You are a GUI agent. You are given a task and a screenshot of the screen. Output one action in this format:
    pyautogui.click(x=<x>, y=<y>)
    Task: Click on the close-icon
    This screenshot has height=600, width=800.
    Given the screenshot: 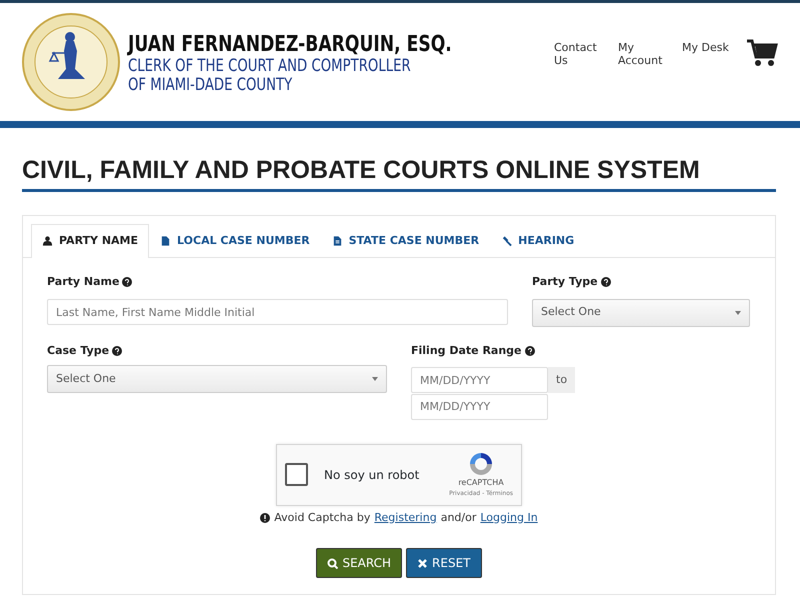 What is the action you would take?
    pyautogui.click(x=422, y=563)
    